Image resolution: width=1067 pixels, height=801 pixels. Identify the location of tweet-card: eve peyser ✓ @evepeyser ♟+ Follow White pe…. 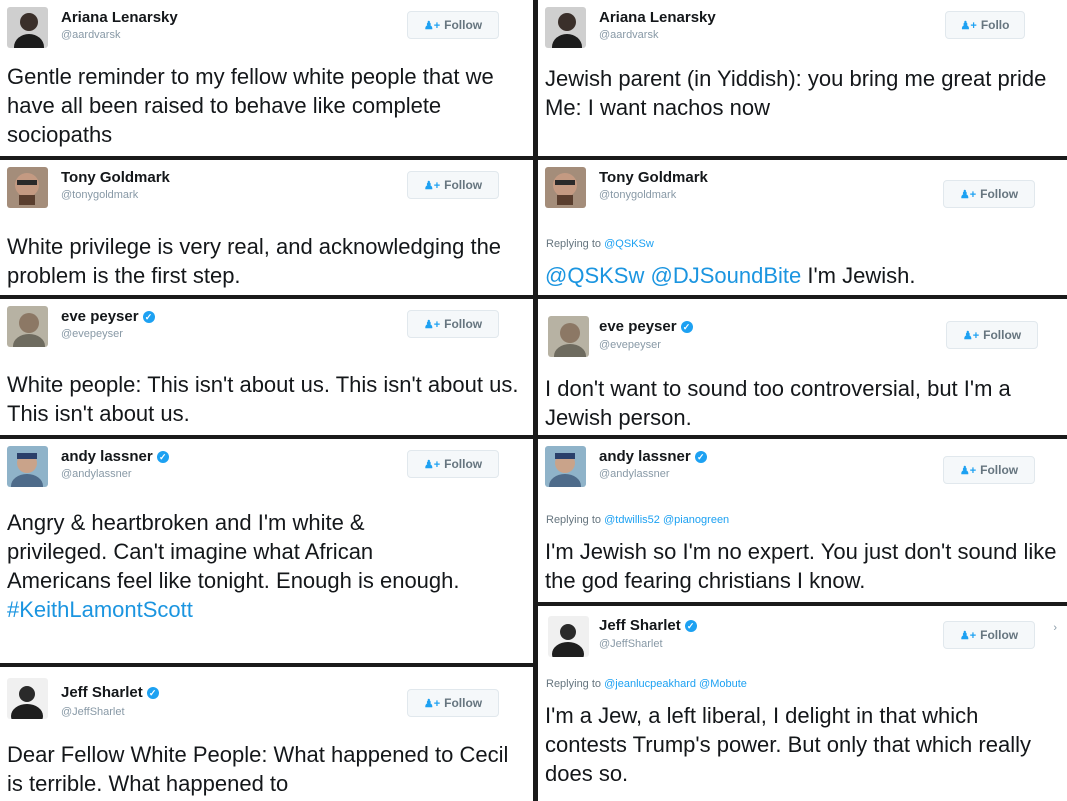
(266, 367).